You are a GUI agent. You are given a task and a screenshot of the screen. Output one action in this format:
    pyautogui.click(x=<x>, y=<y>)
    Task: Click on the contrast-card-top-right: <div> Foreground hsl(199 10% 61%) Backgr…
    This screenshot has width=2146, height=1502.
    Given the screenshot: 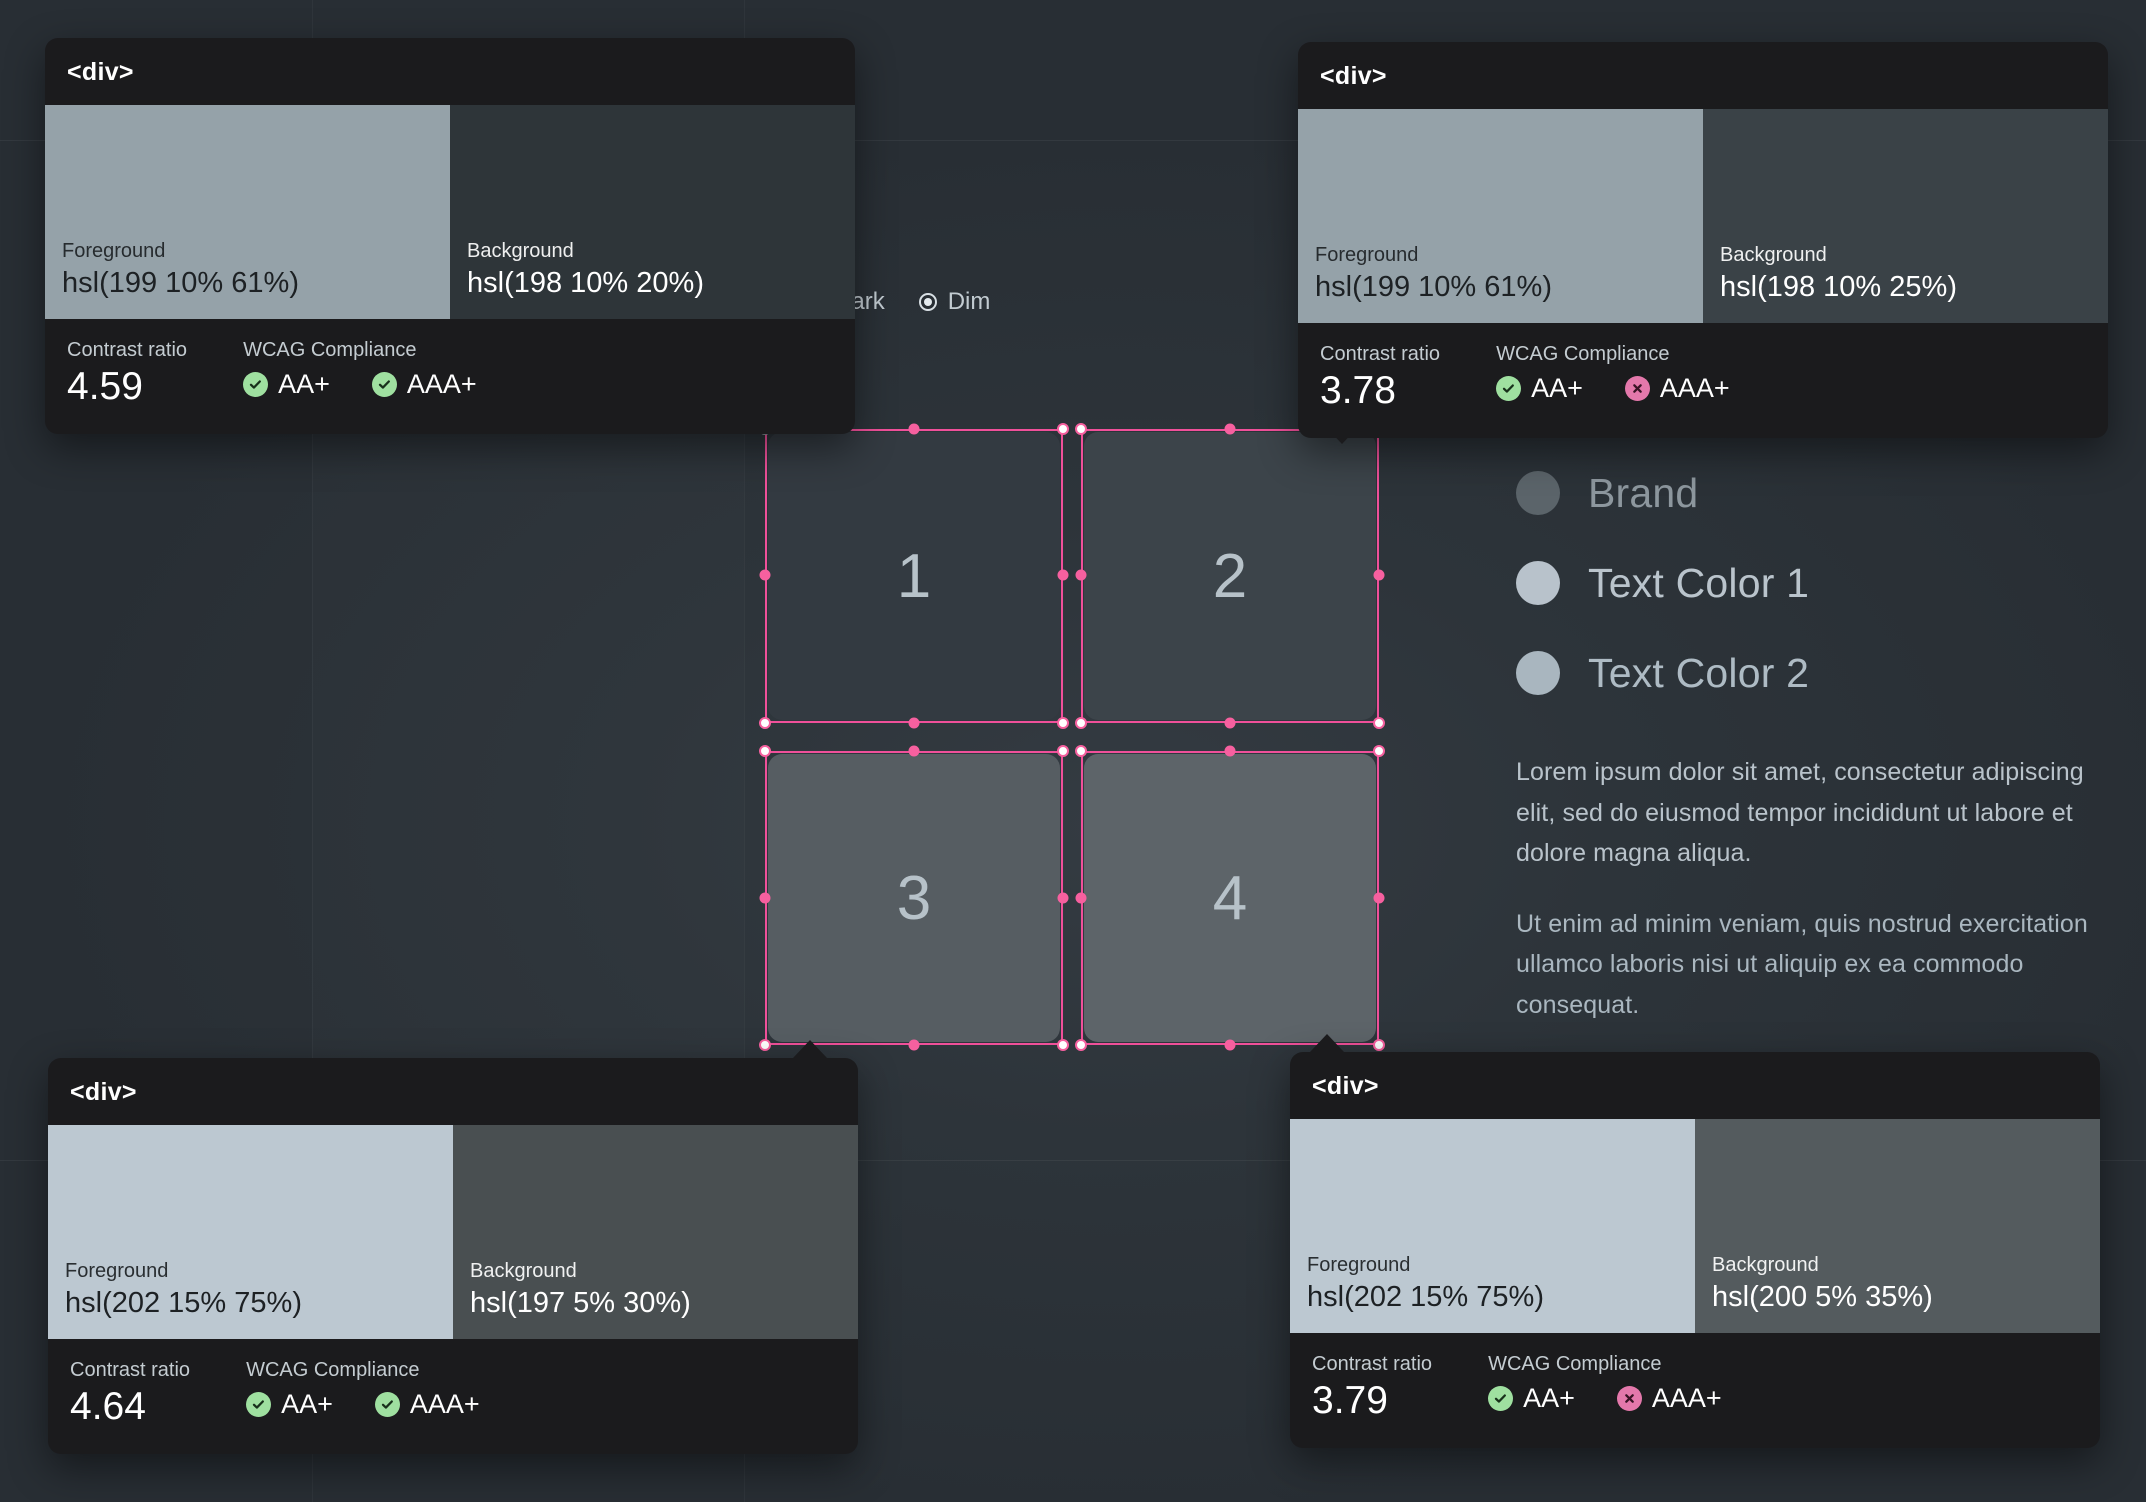 What is the action you would take?
    pyautogui.click(x=1703, y=240)
    